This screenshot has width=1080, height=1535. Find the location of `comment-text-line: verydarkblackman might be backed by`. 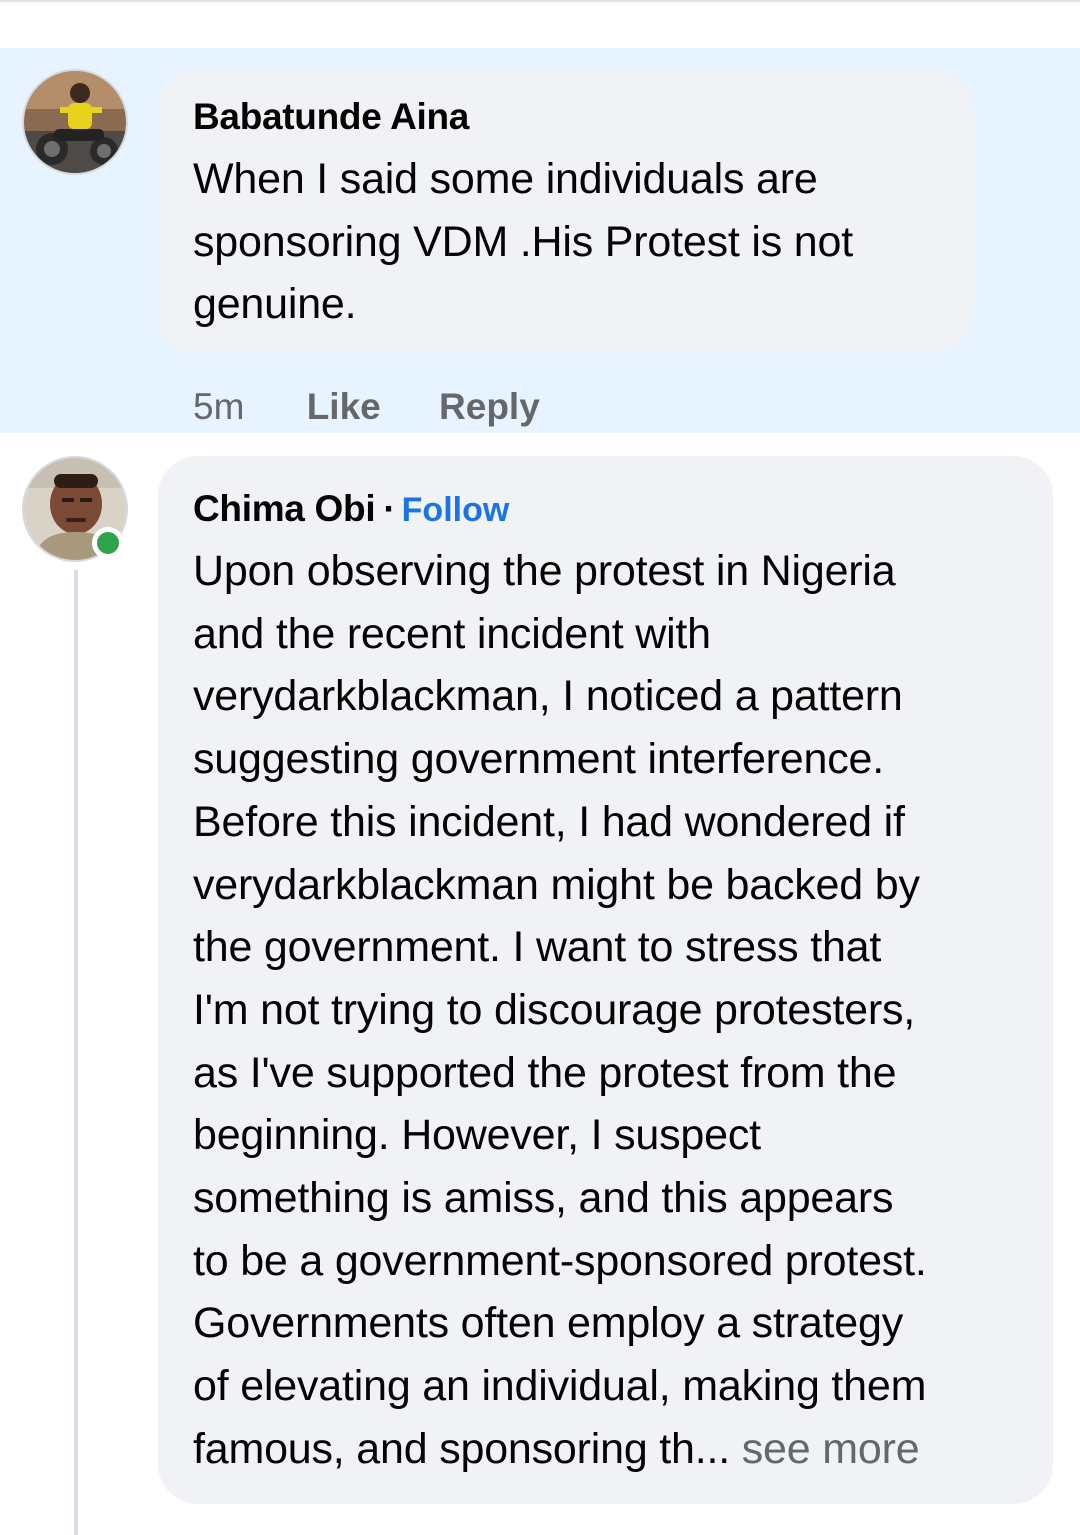

comment-text-line: verydarkblackman might be backed by is located at coordinates (556, 884).